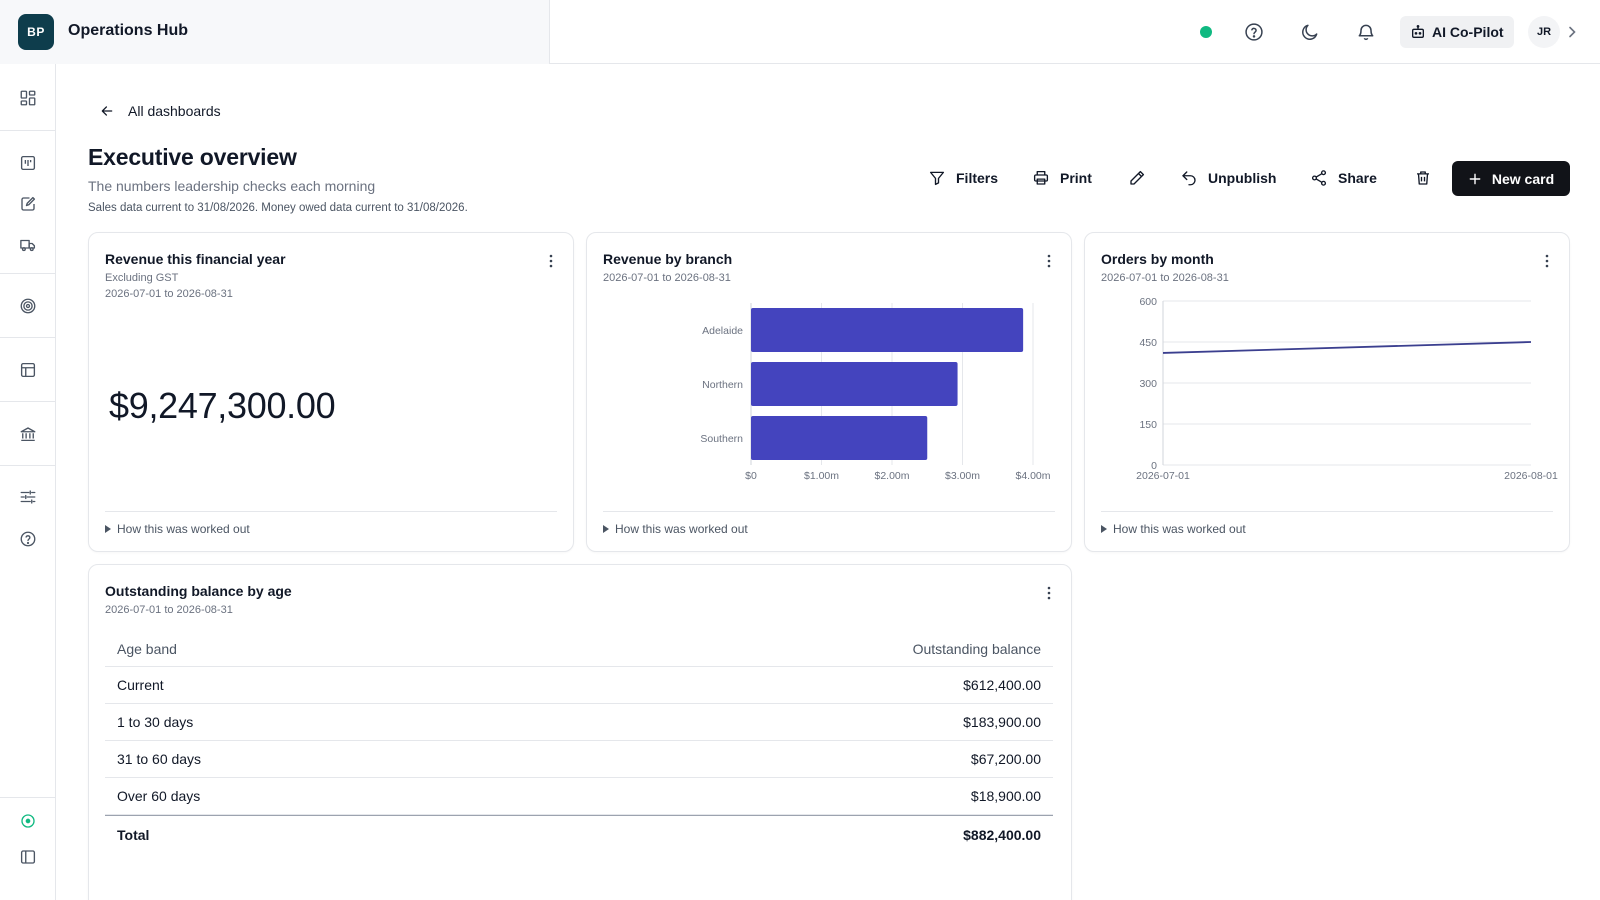 The image size is (1600, 900). I want to click on y-tick-label: 450, so click(1148, 343).